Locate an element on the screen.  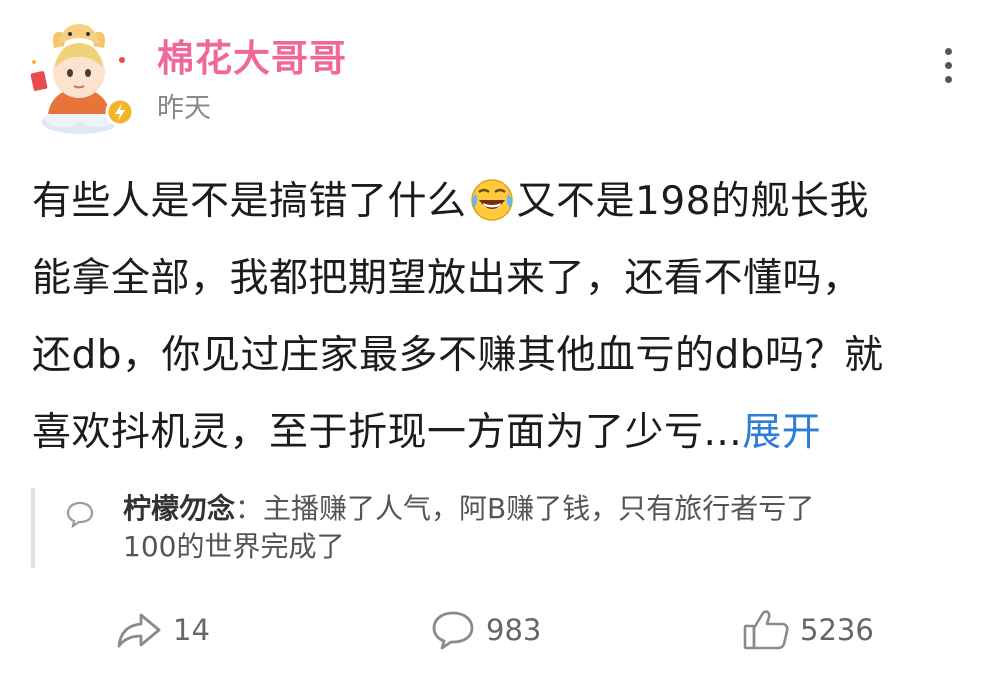
comment-button: 983 is located at coordinates (485, 630).